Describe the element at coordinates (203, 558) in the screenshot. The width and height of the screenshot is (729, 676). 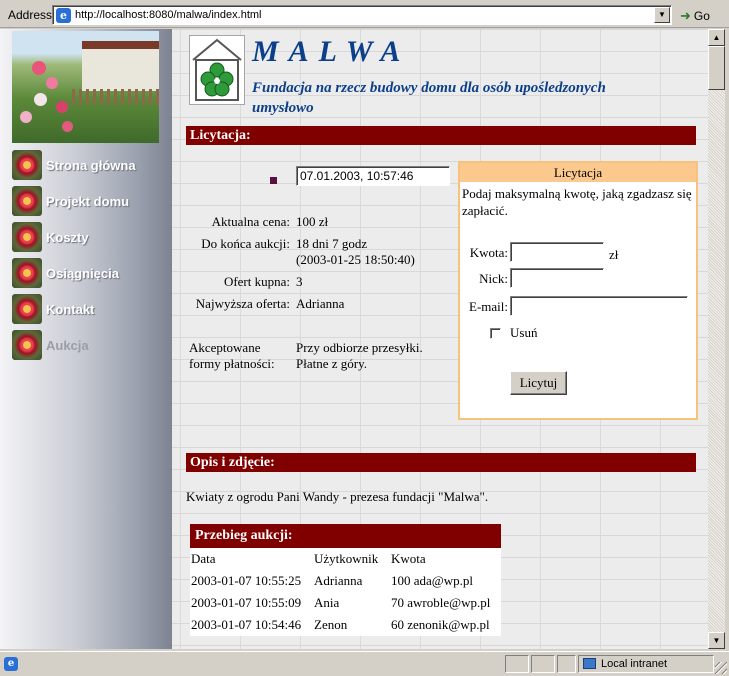
I see `column-header-date: Data` at that location.